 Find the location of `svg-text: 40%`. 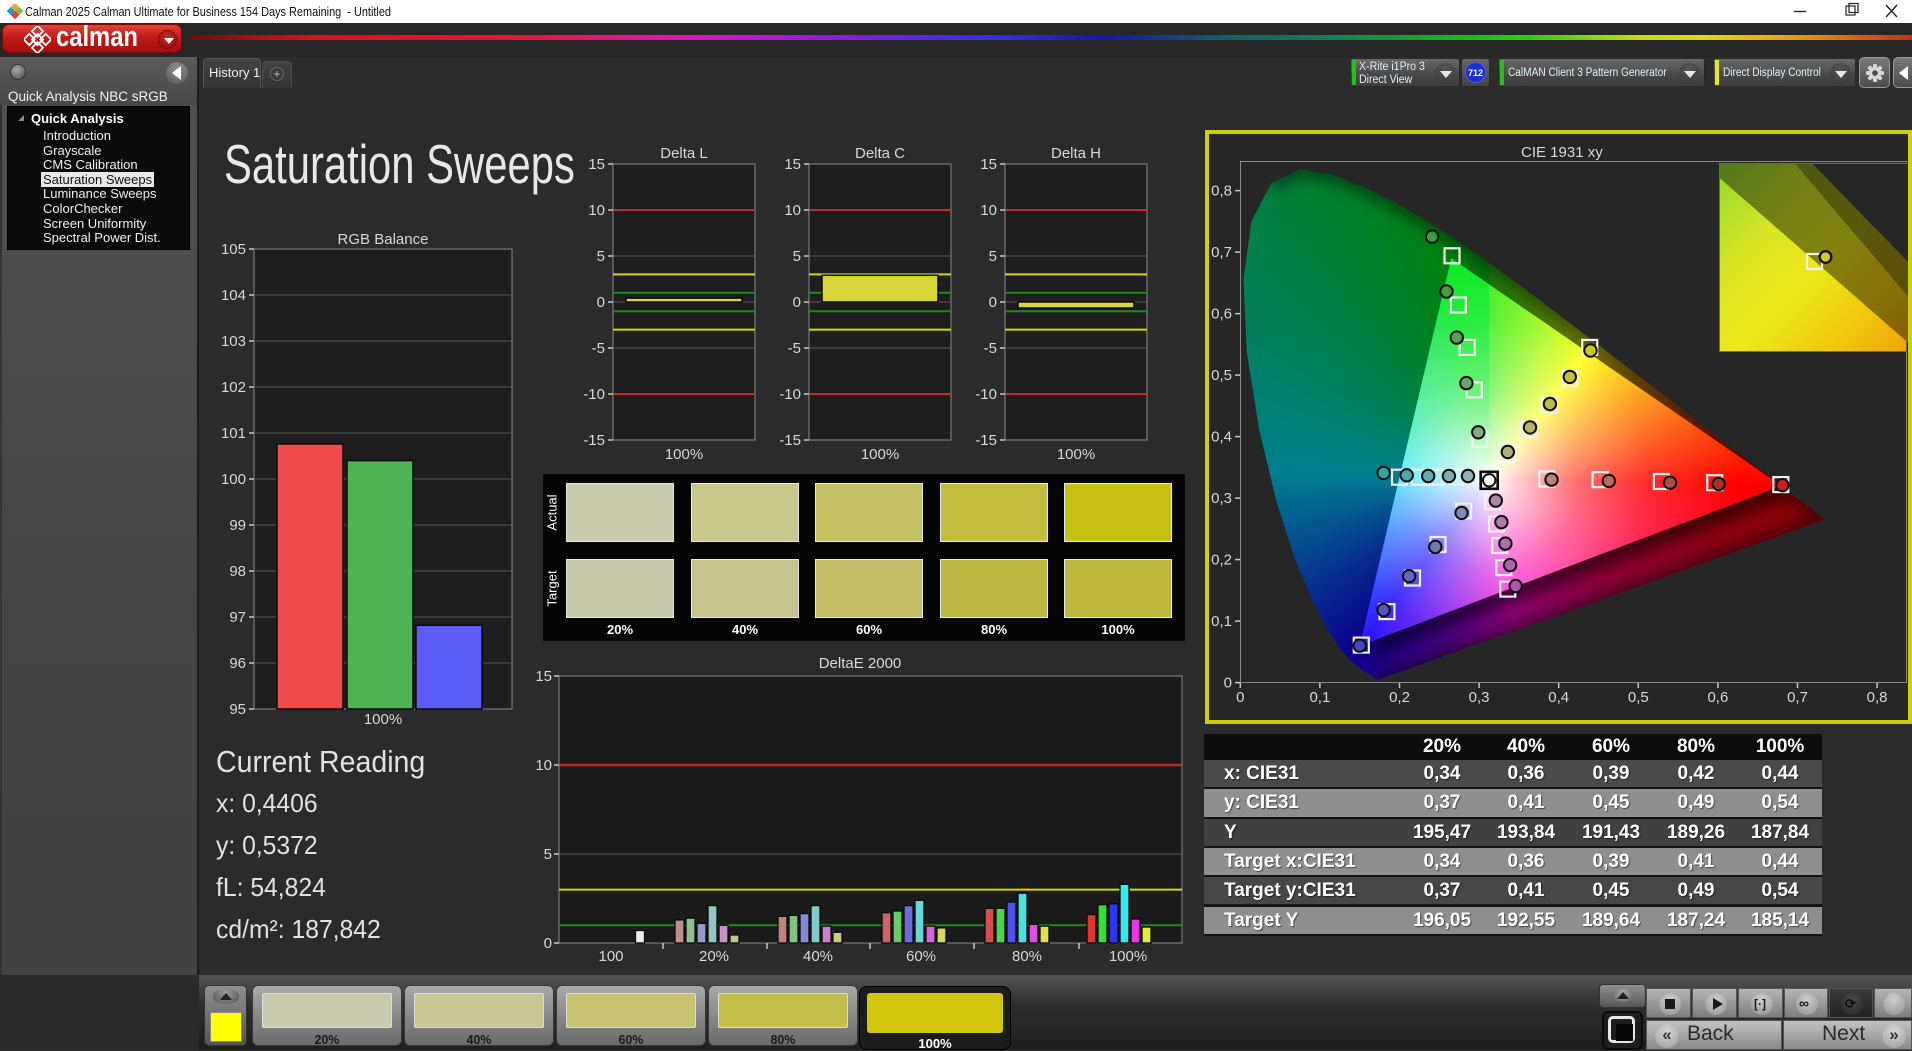

svg-text: 40% is located at coordinates (818, 956).